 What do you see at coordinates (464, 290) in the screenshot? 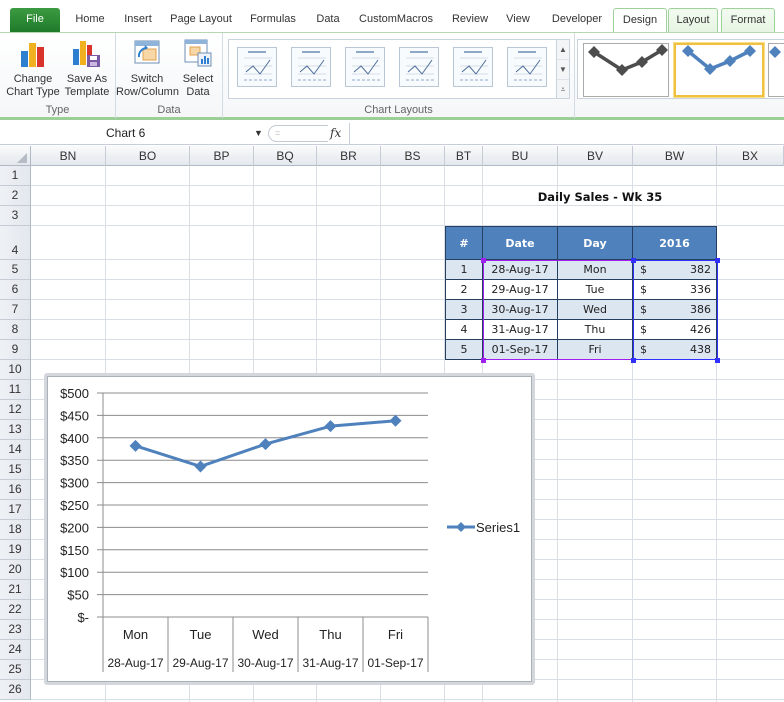
I see `table-cell-number: 2` at bounding box center [464, 290].